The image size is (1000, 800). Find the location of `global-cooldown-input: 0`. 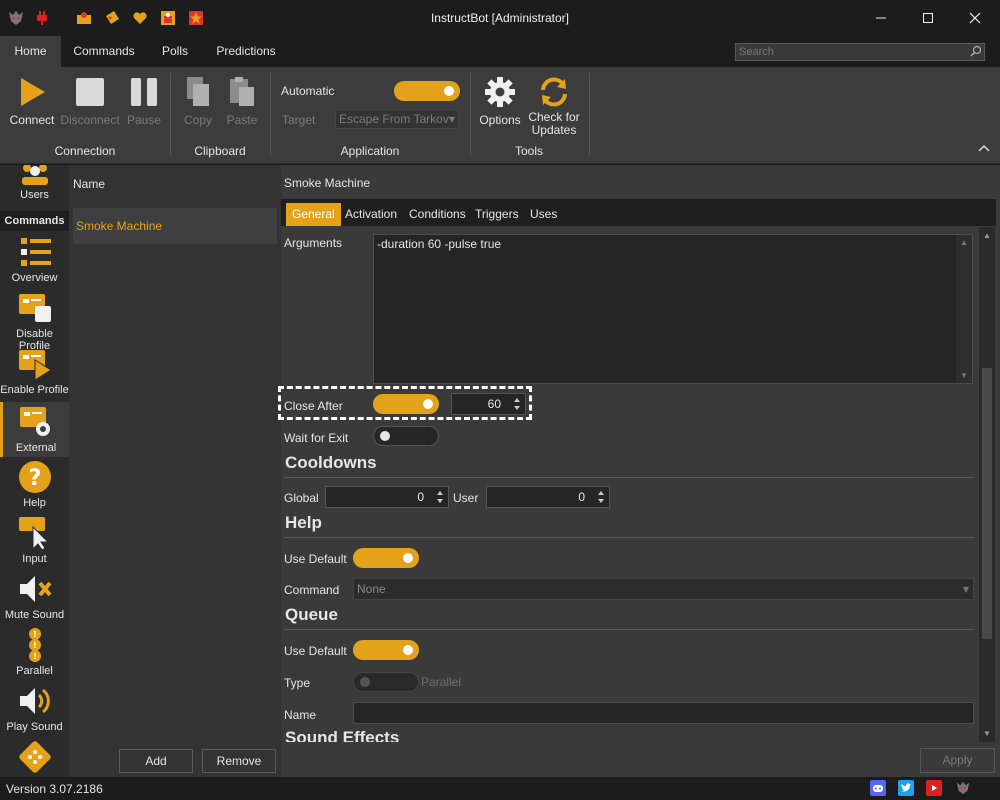

global-cooldown-input: 0 is located at coordinates (387, 497).